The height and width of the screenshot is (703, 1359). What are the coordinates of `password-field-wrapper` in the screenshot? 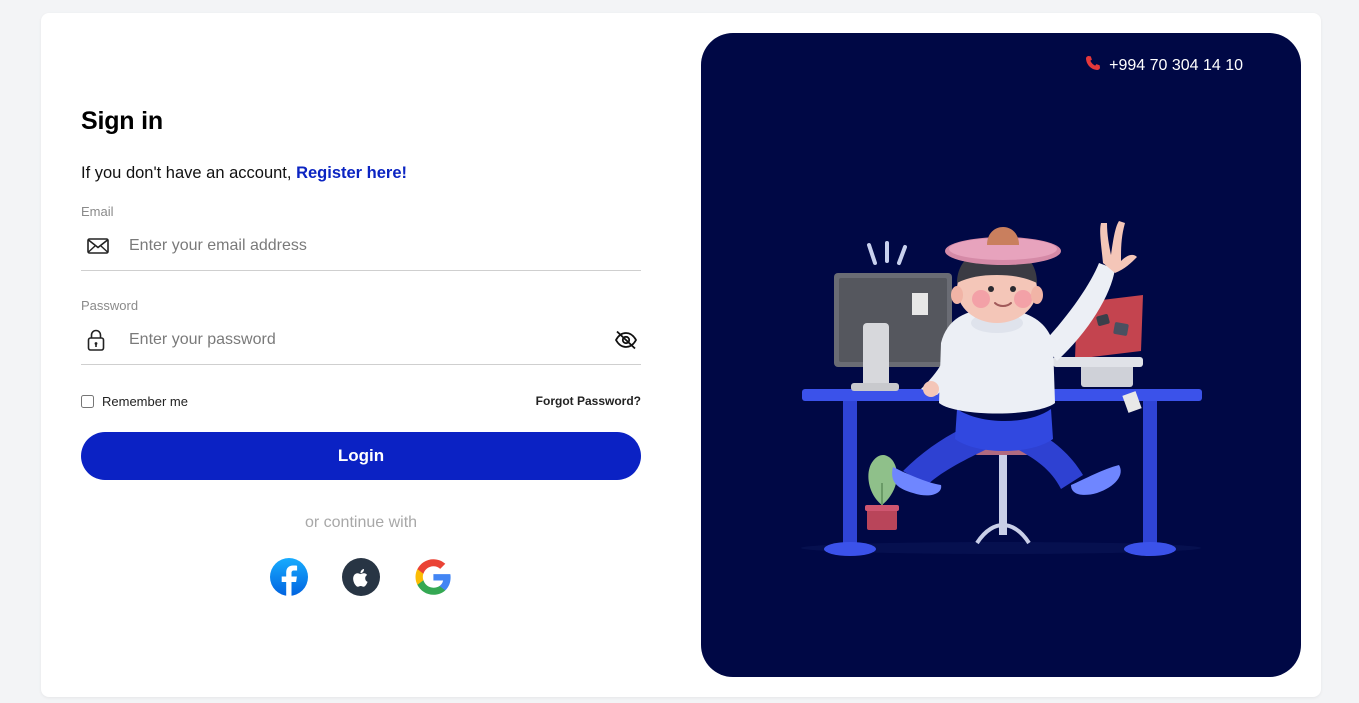 It's located at (361, 340).